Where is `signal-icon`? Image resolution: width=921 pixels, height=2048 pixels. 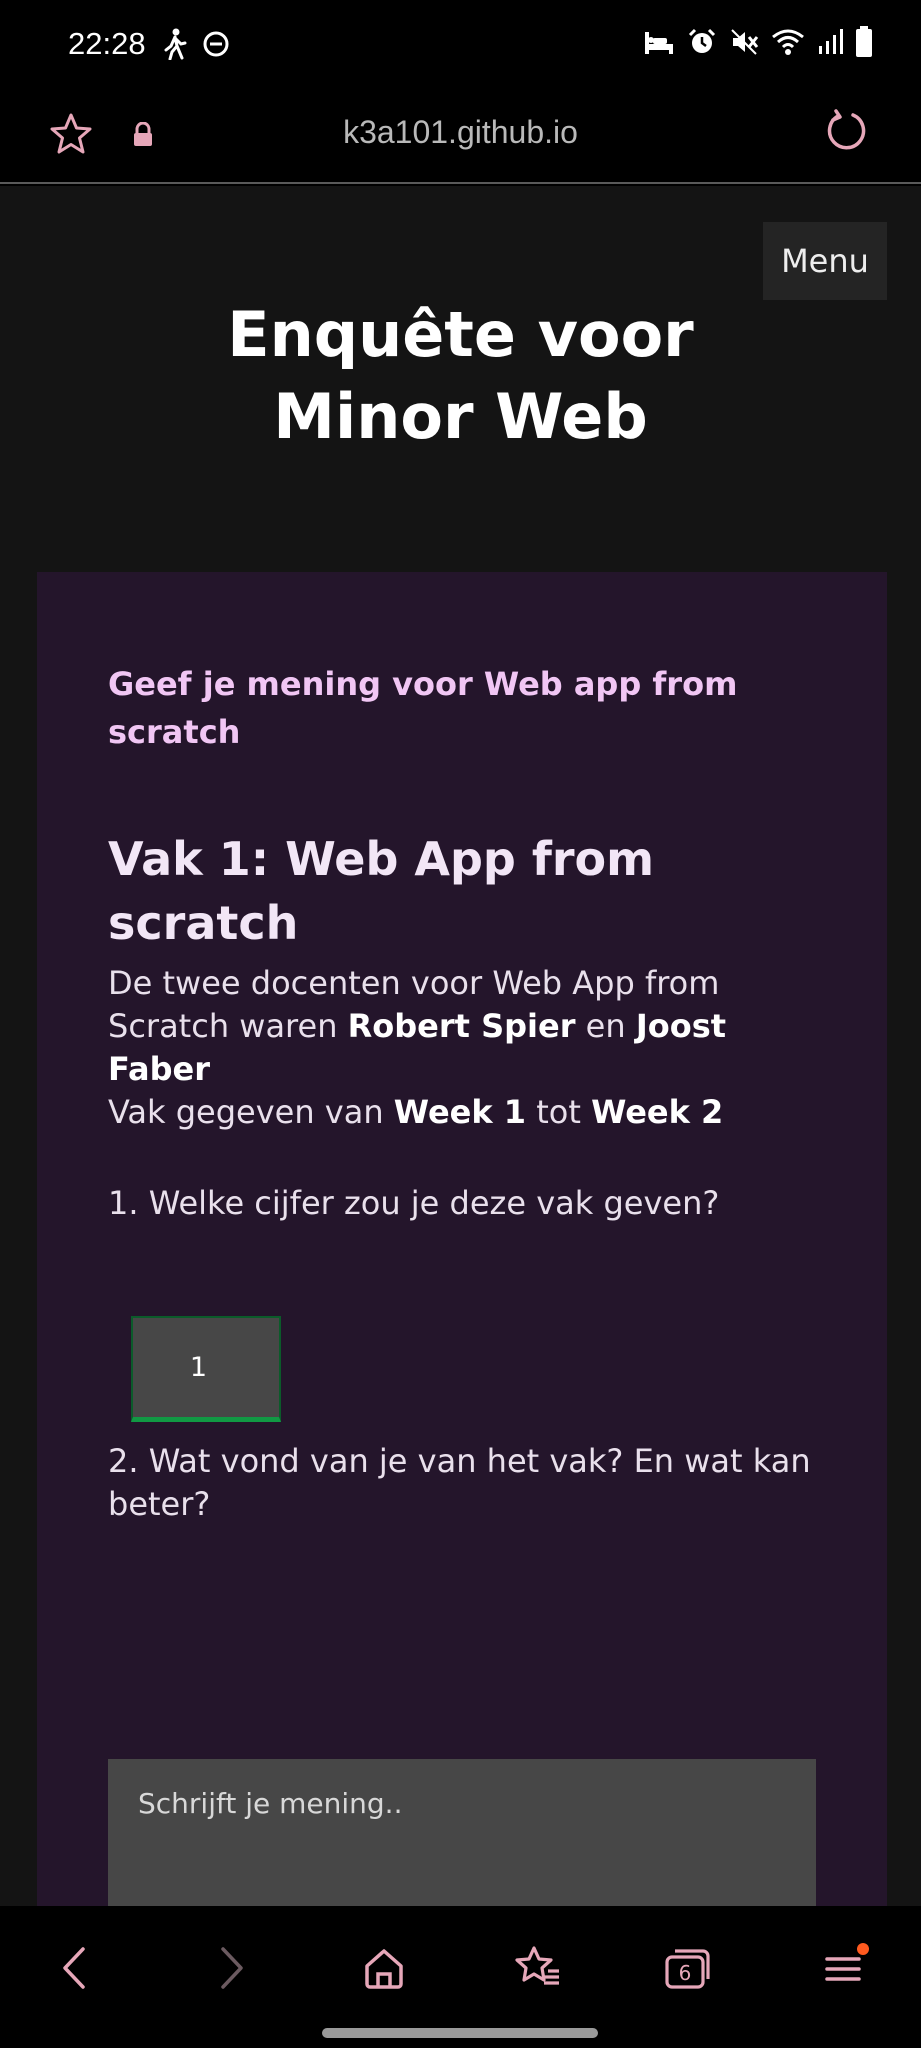 signal-icon is located at coordinates (830, 44).